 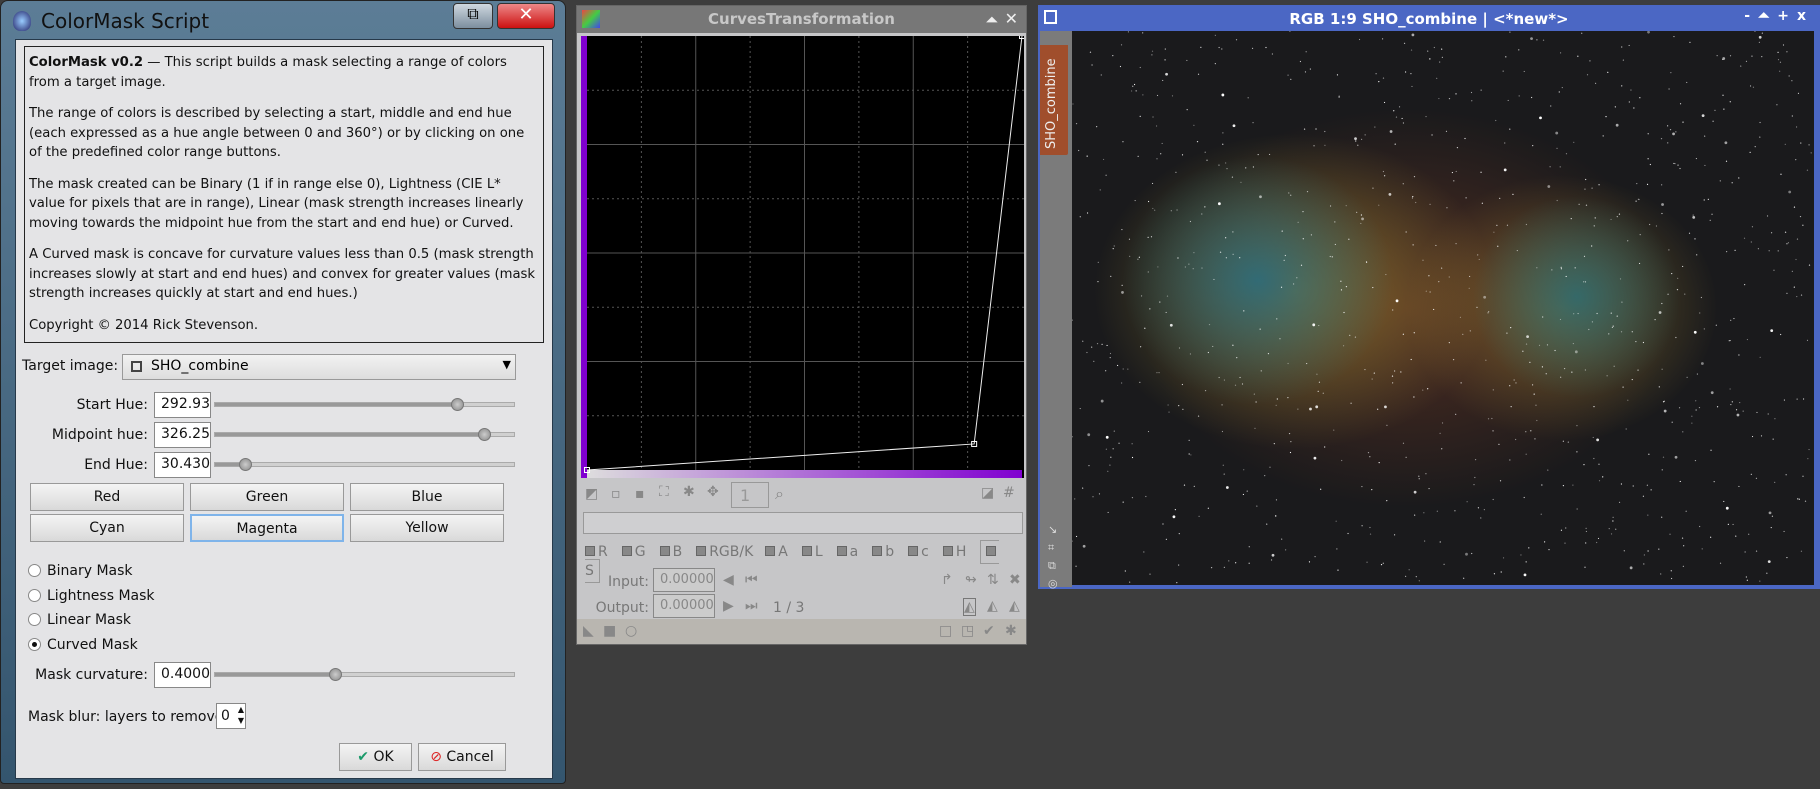 I want to click on graph-background, so click(x=802, y=257).